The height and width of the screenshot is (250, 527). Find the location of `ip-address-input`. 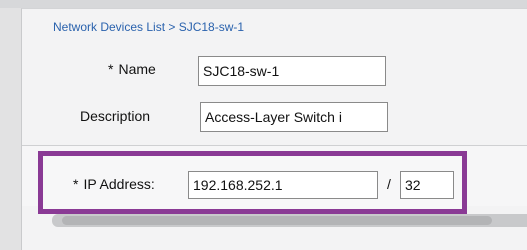

ip-address-input is located at coordinates (283, 185).